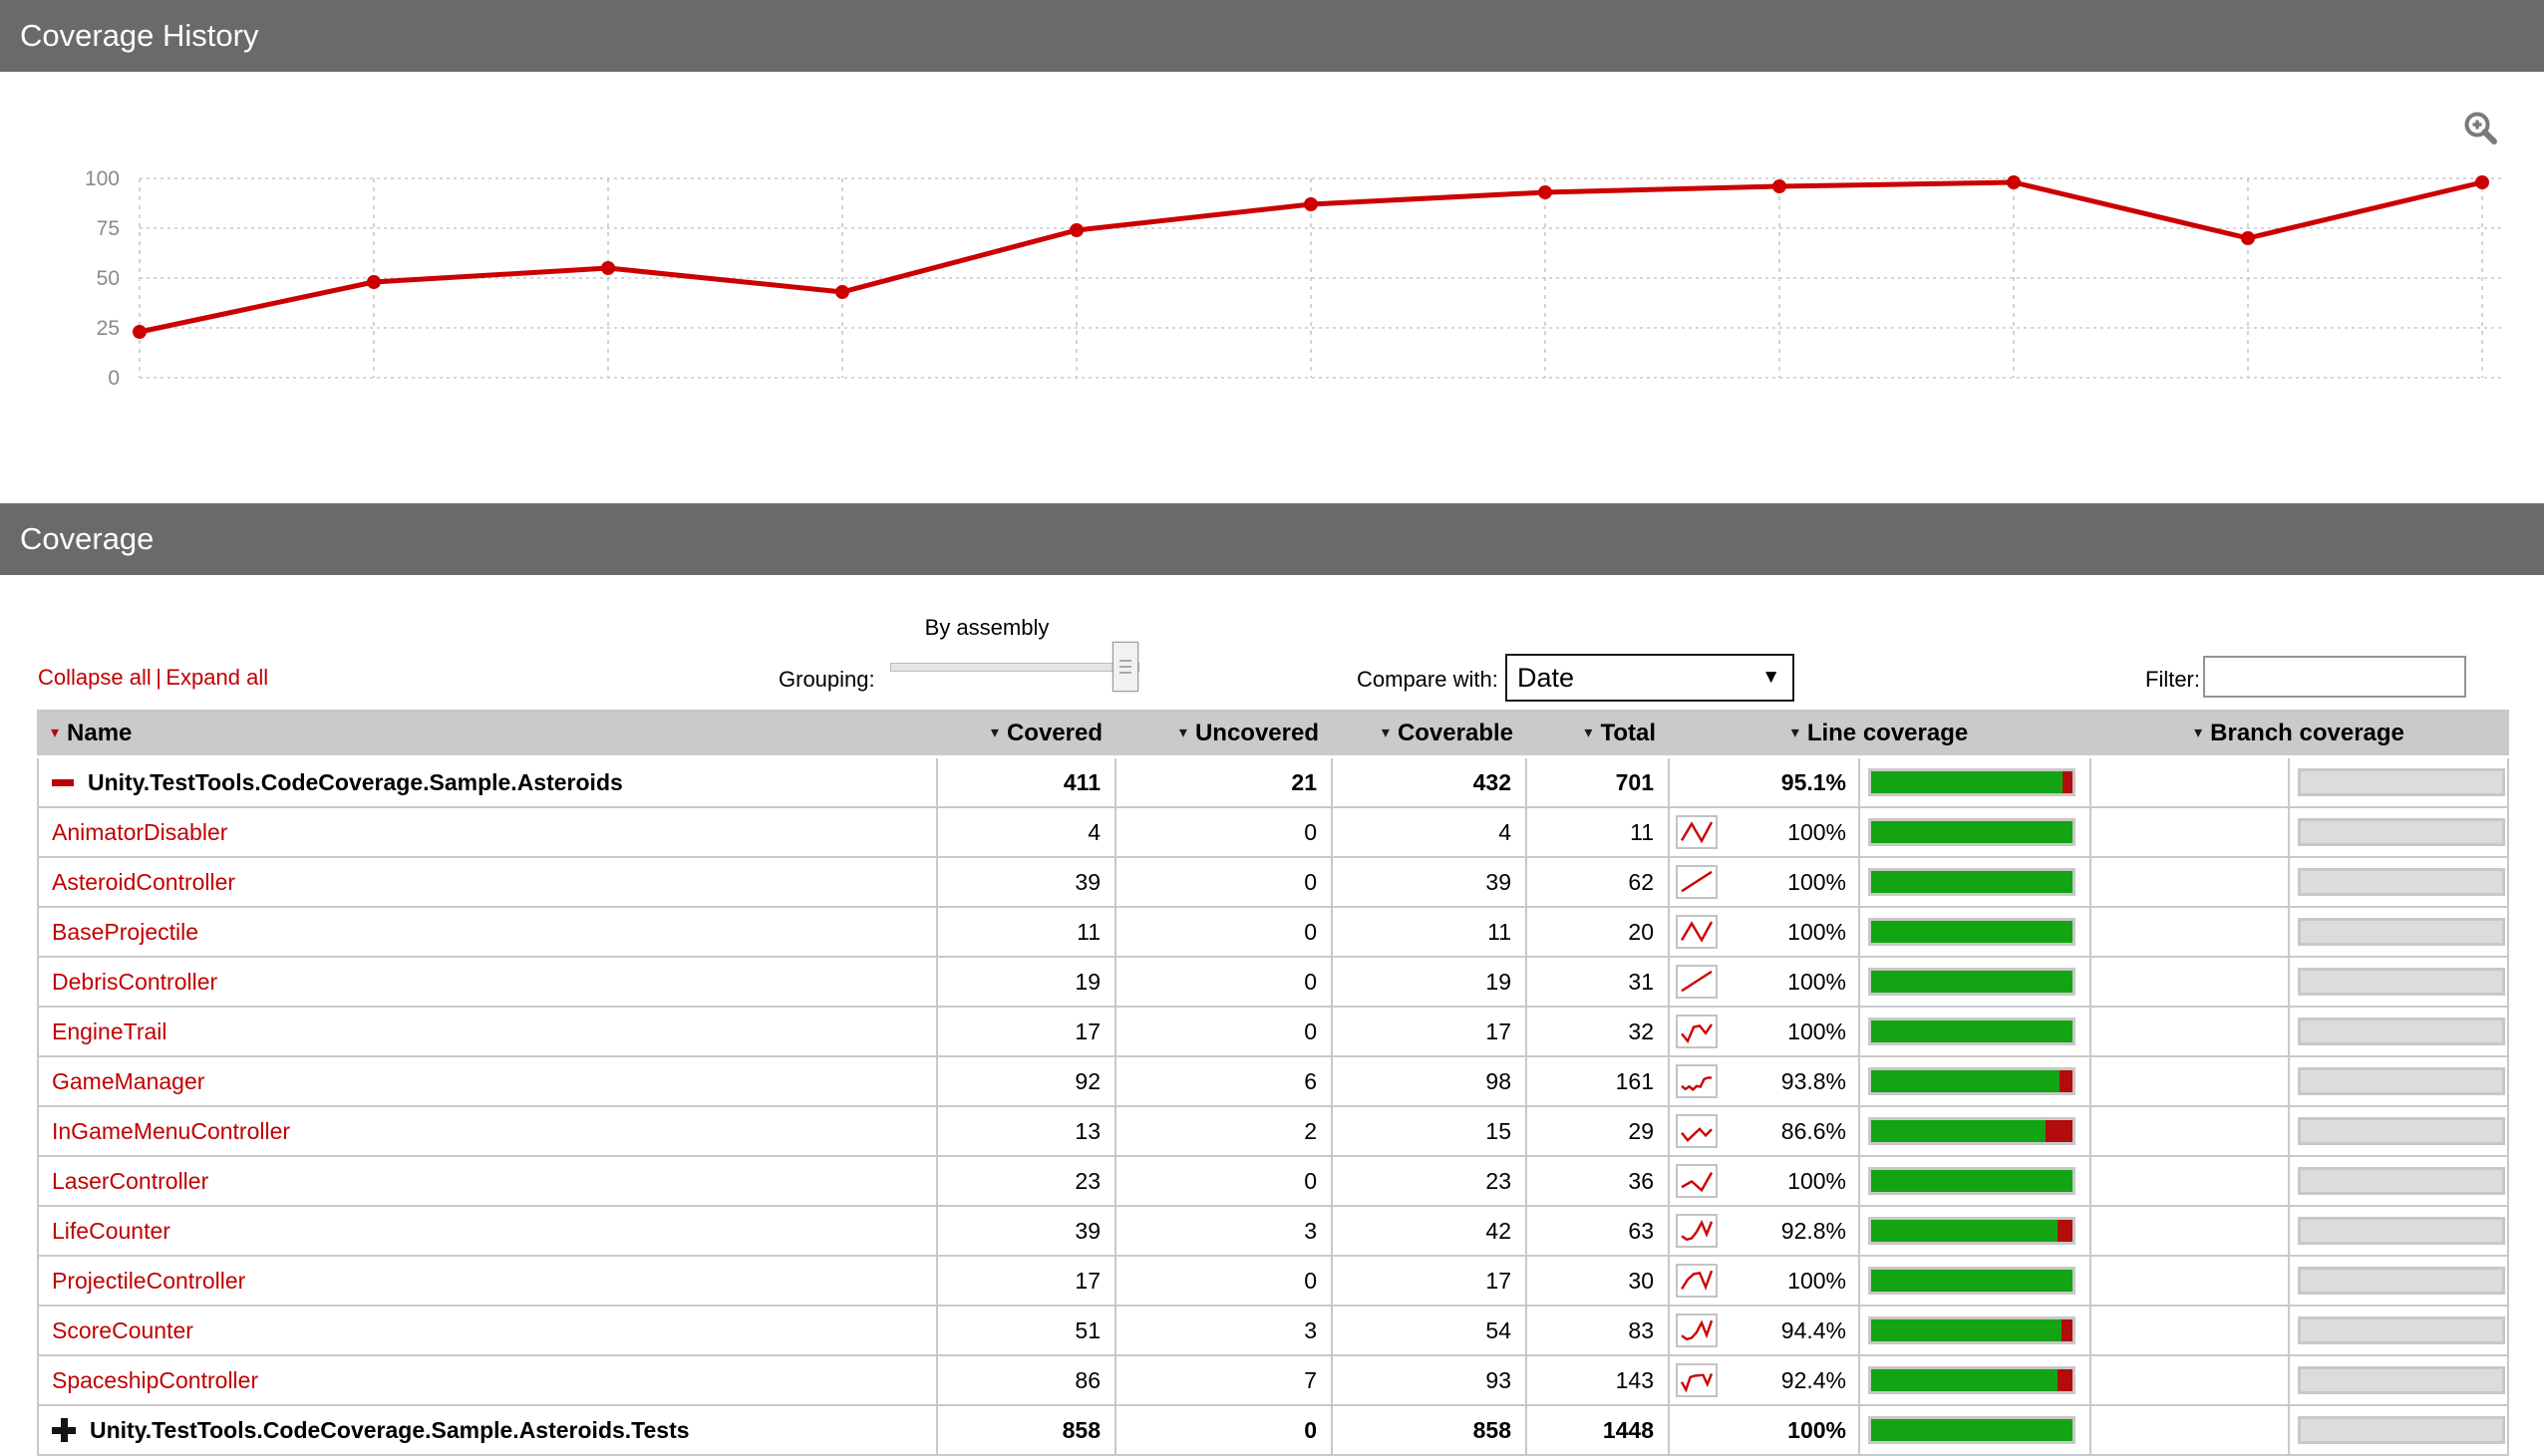 Image resolution: width=2544 pixels, height=1456 pixels. I want to click on class-row: DebrisController 19 0 19 31 100%, so click(1273, 982).